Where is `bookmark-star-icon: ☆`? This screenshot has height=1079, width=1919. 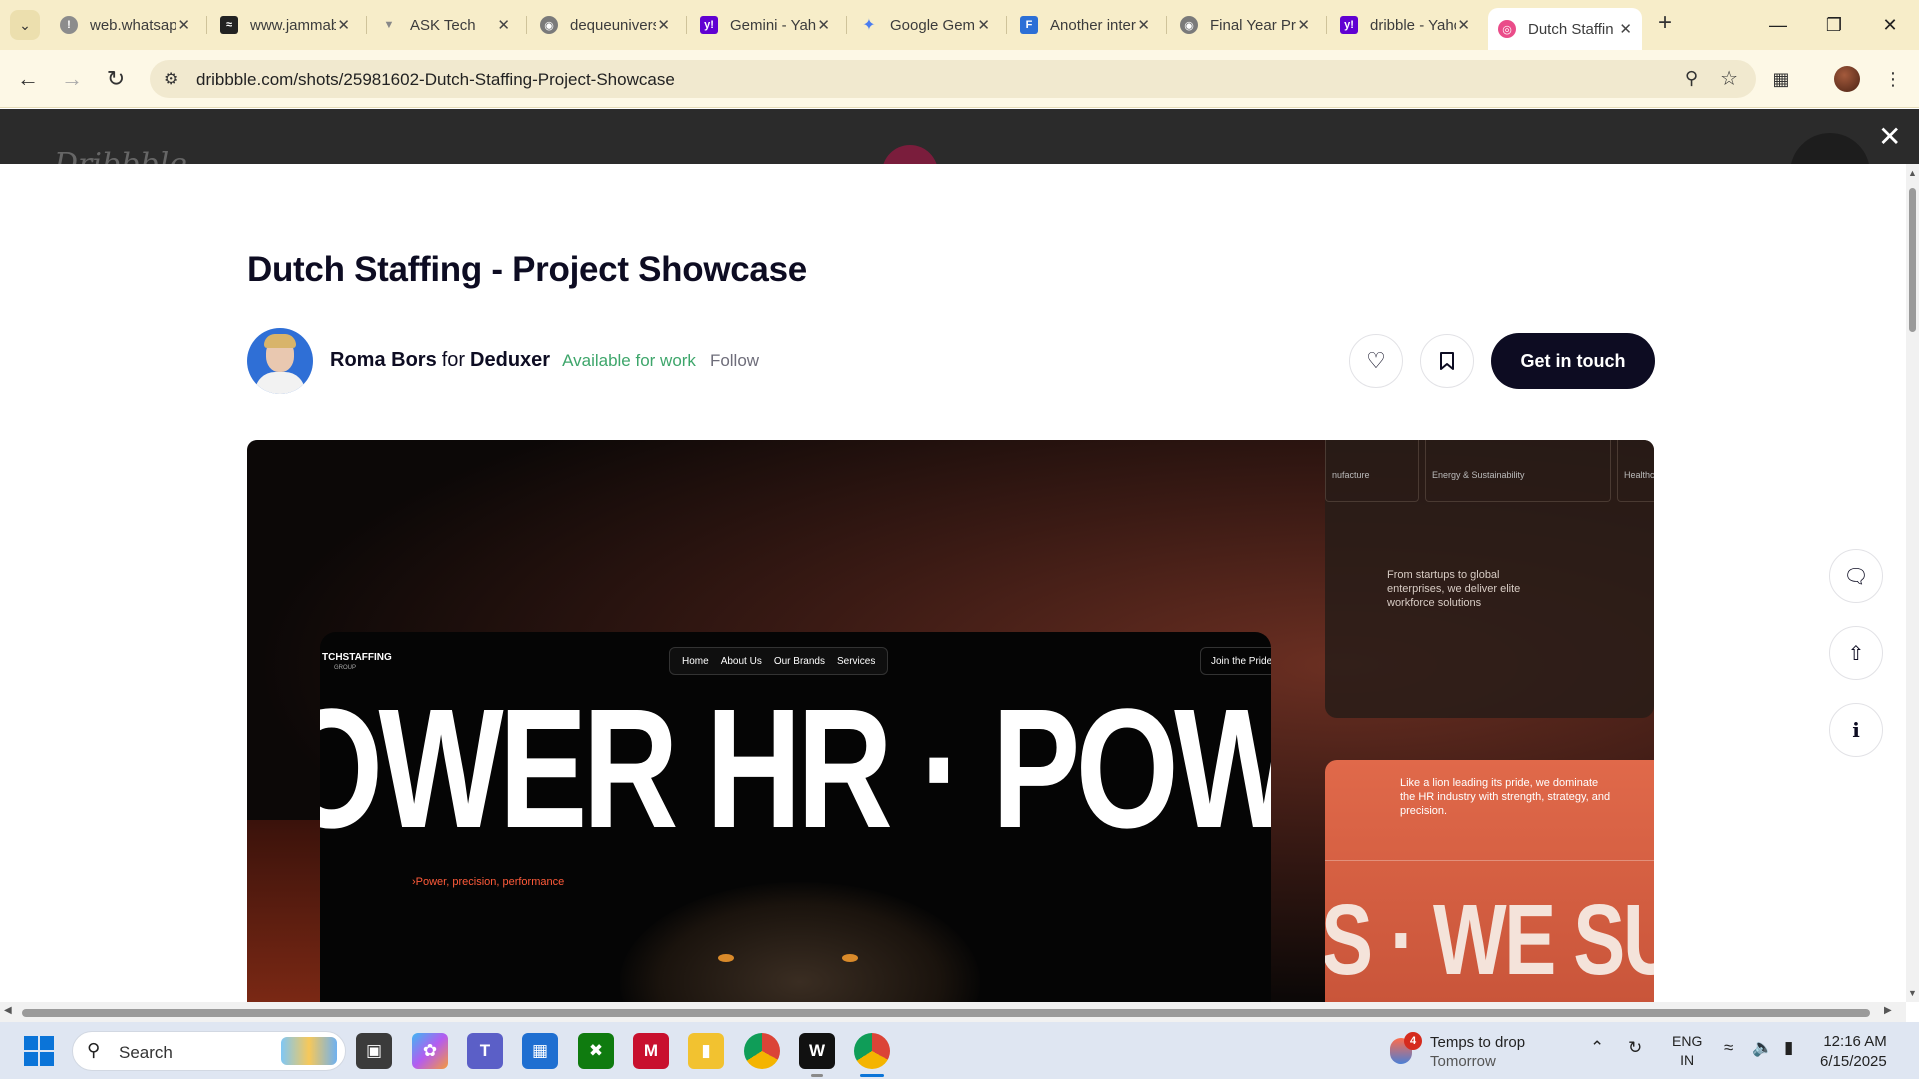 bookmark-star-icon: ☆ is located at coordinates (1729, 78).